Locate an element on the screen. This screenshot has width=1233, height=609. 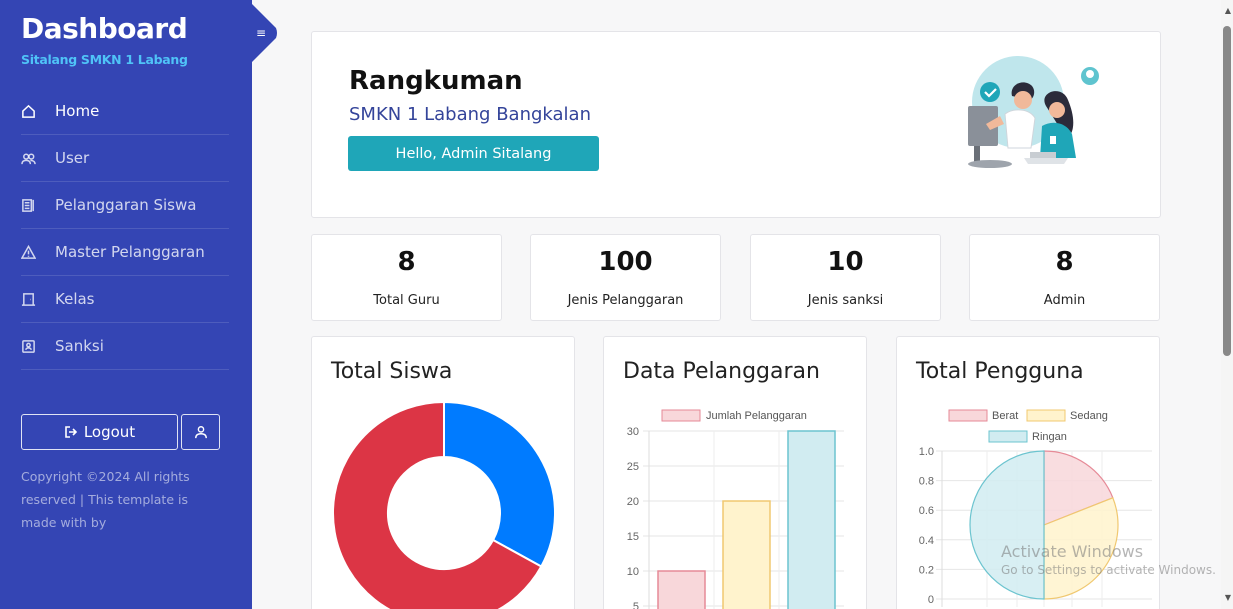
logout-button: Logout is located at coordinates (99, 432).